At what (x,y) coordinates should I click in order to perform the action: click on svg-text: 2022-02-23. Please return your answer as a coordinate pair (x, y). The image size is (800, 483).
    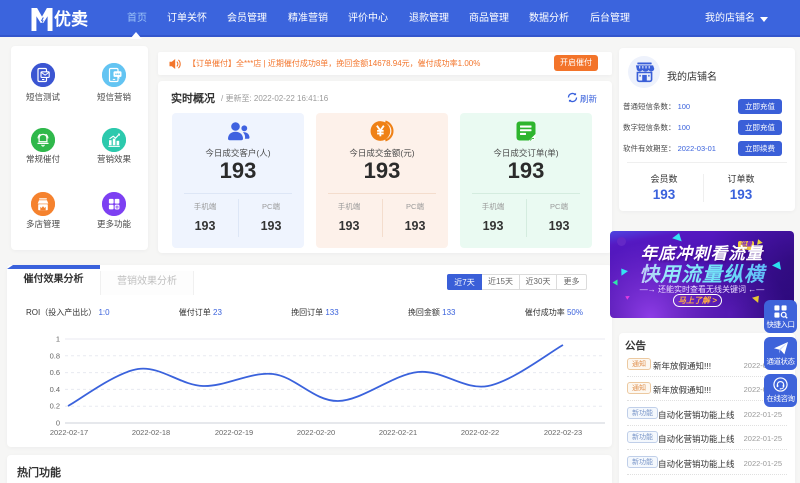
    Looking at the image, I should click on (563, 432).